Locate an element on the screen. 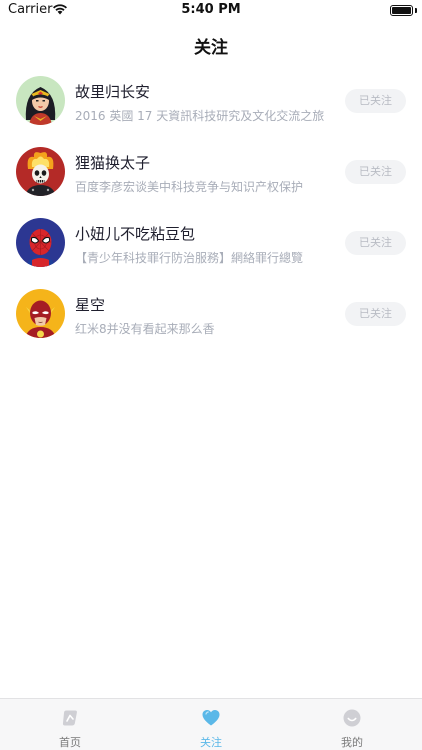 The height and width of the screenshot is (750, 422). follow-list-item: 星空 红米8并没有看起来那么香 已关注 is located at coordinates (211, 313).